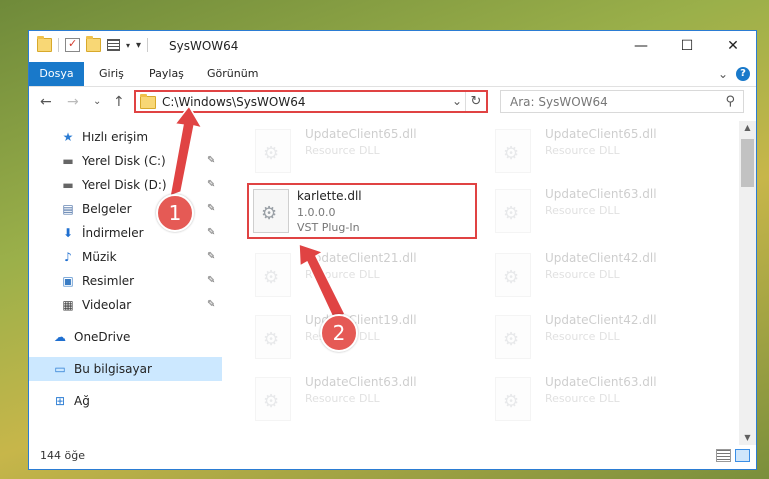 Image resolution: width=769 pixels, height=479 pixels. What do you see at coordinates (175, 213) in the screenshot?
I see `step-badge-1: 1` at bounding box center [175, 213].